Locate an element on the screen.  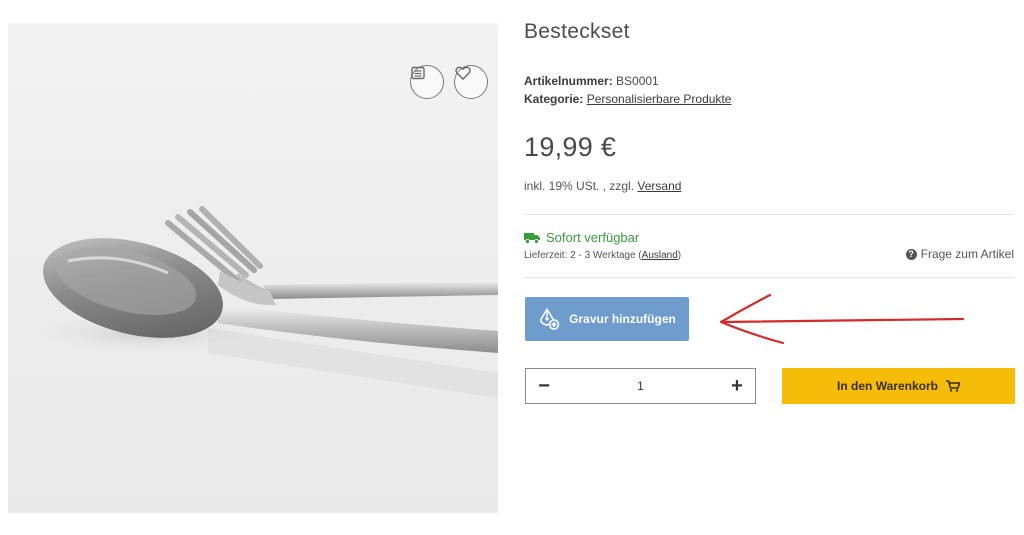
category-label: Kategorie: is located at coordinates (554, 99).